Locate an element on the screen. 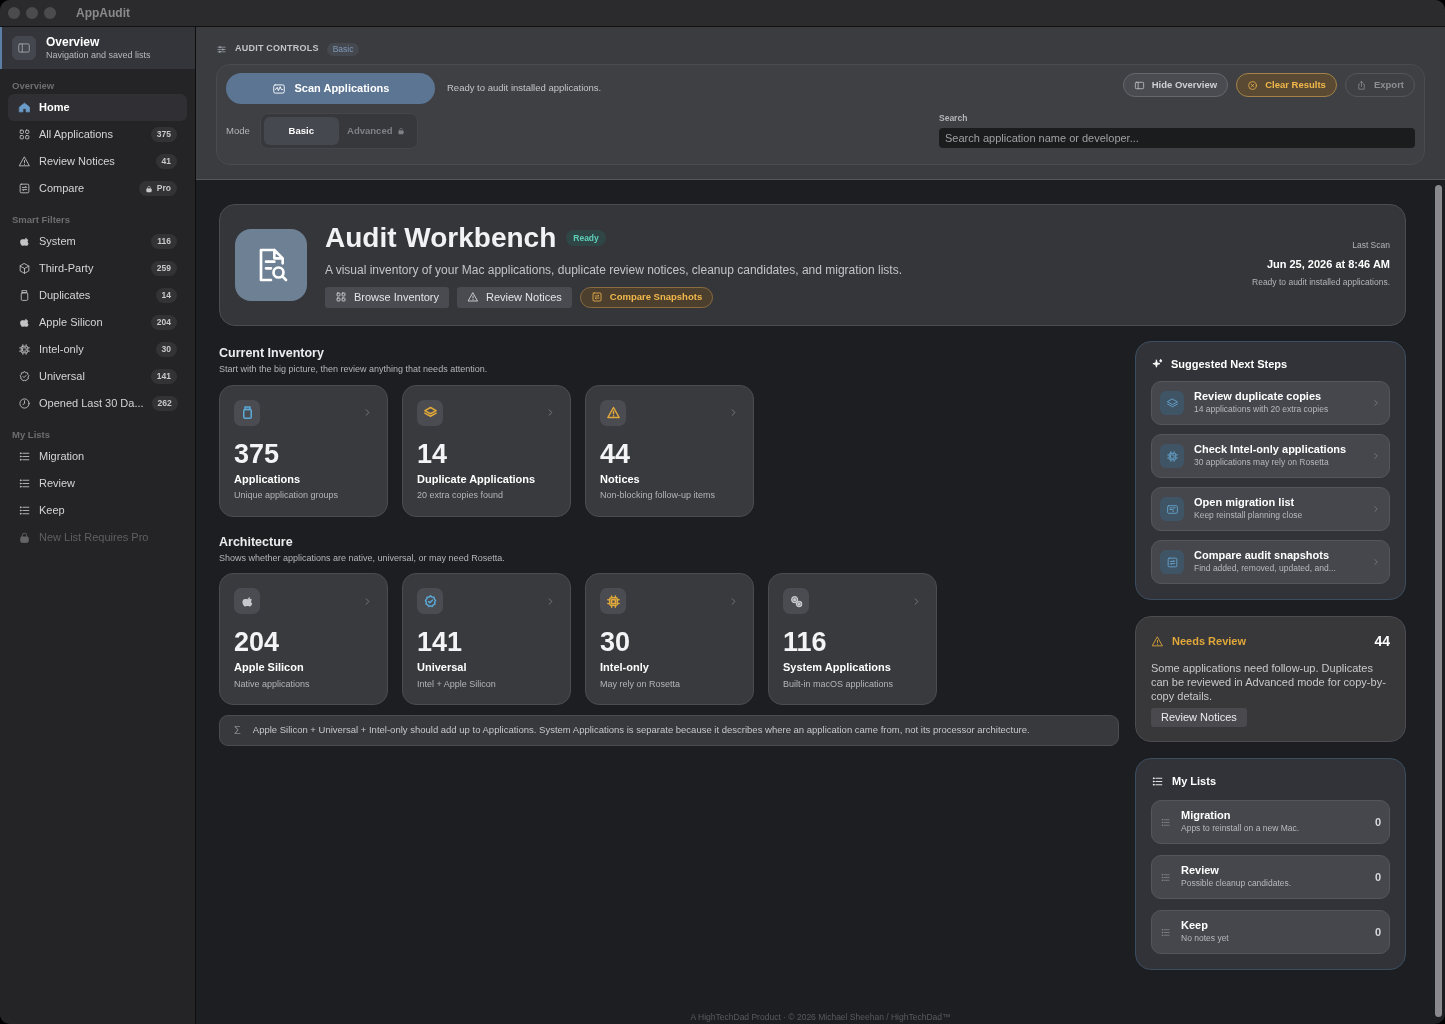  item-label: Compare is located at coordinates (62, 189).